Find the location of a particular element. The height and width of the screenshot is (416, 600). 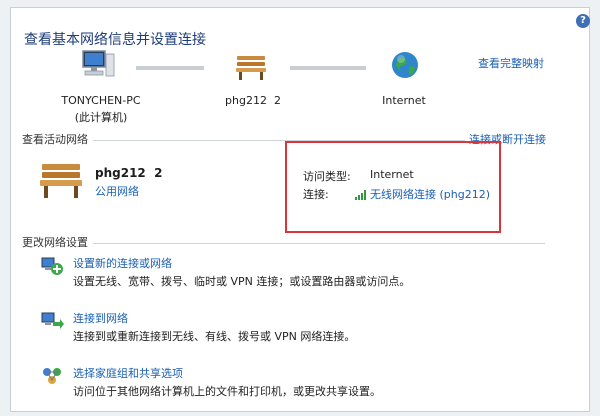

wifi-signal-icon is located at coordinates (361, 195).